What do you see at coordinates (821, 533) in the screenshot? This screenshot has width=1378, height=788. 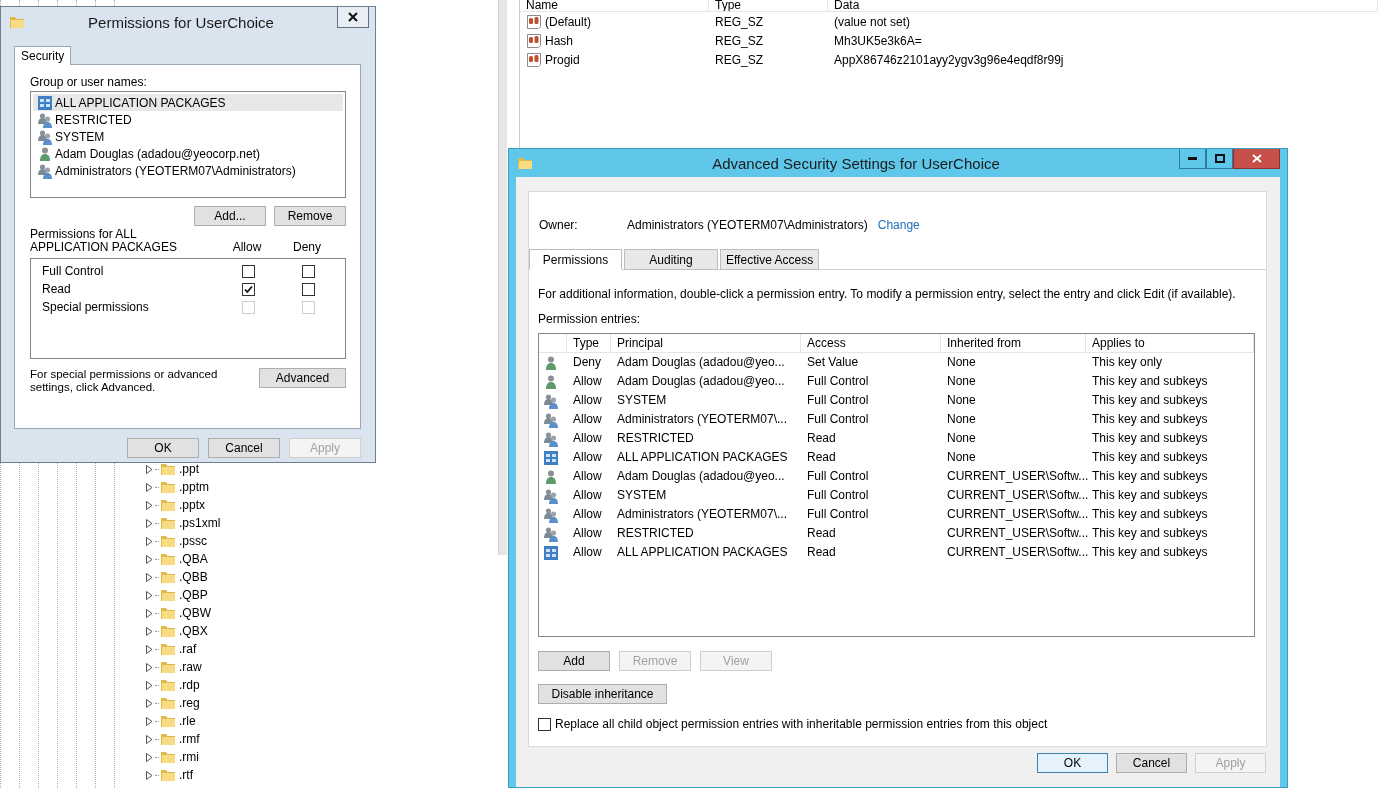 I see `table-cell-text: Read` at bounding box center [821, 533].